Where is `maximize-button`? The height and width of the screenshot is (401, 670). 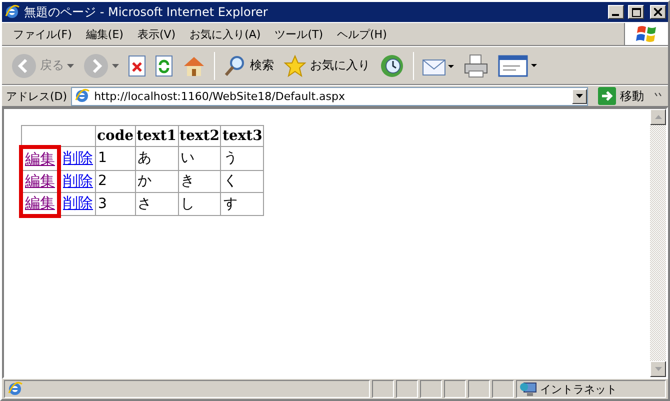
maximize-button is located at coordinates (636, 12).